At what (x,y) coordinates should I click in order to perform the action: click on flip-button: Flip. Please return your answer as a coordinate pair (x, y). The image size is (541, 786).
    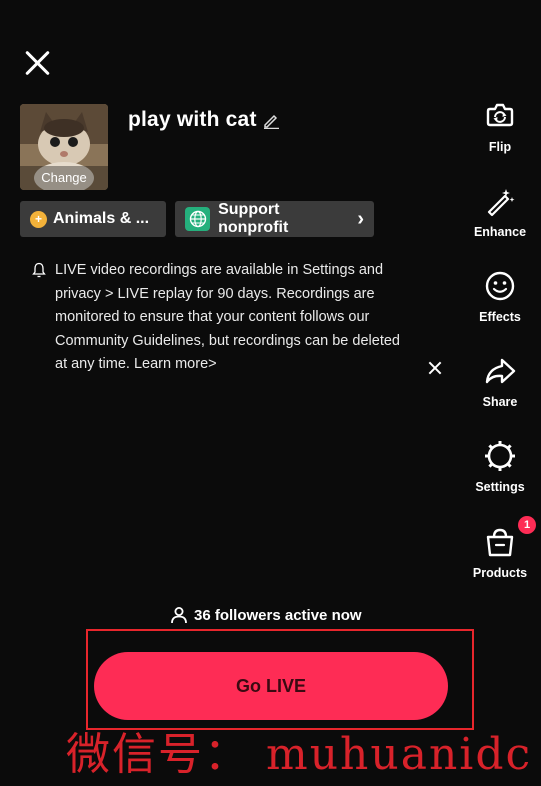
    Looking at the image, I should click on (500, 125).